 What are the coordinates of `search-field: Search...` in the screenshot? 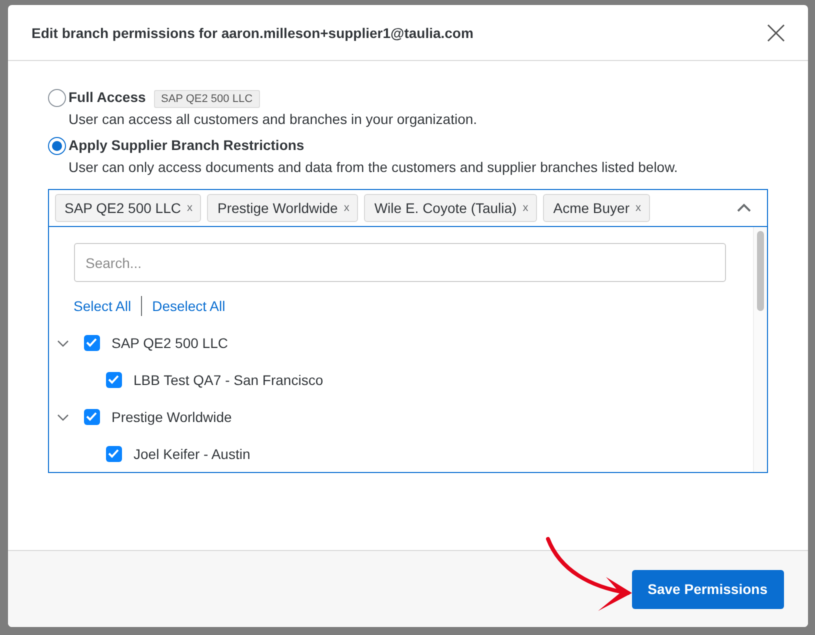 It's located at (400, 262).